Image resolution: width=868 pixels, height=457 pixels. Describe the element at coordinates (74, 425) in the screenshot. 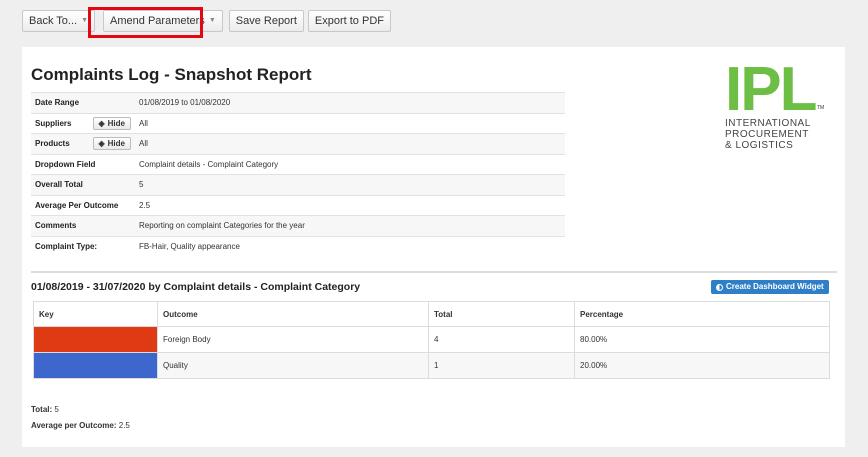

I see `footer-average-label: Average per Outcome:` at that location.